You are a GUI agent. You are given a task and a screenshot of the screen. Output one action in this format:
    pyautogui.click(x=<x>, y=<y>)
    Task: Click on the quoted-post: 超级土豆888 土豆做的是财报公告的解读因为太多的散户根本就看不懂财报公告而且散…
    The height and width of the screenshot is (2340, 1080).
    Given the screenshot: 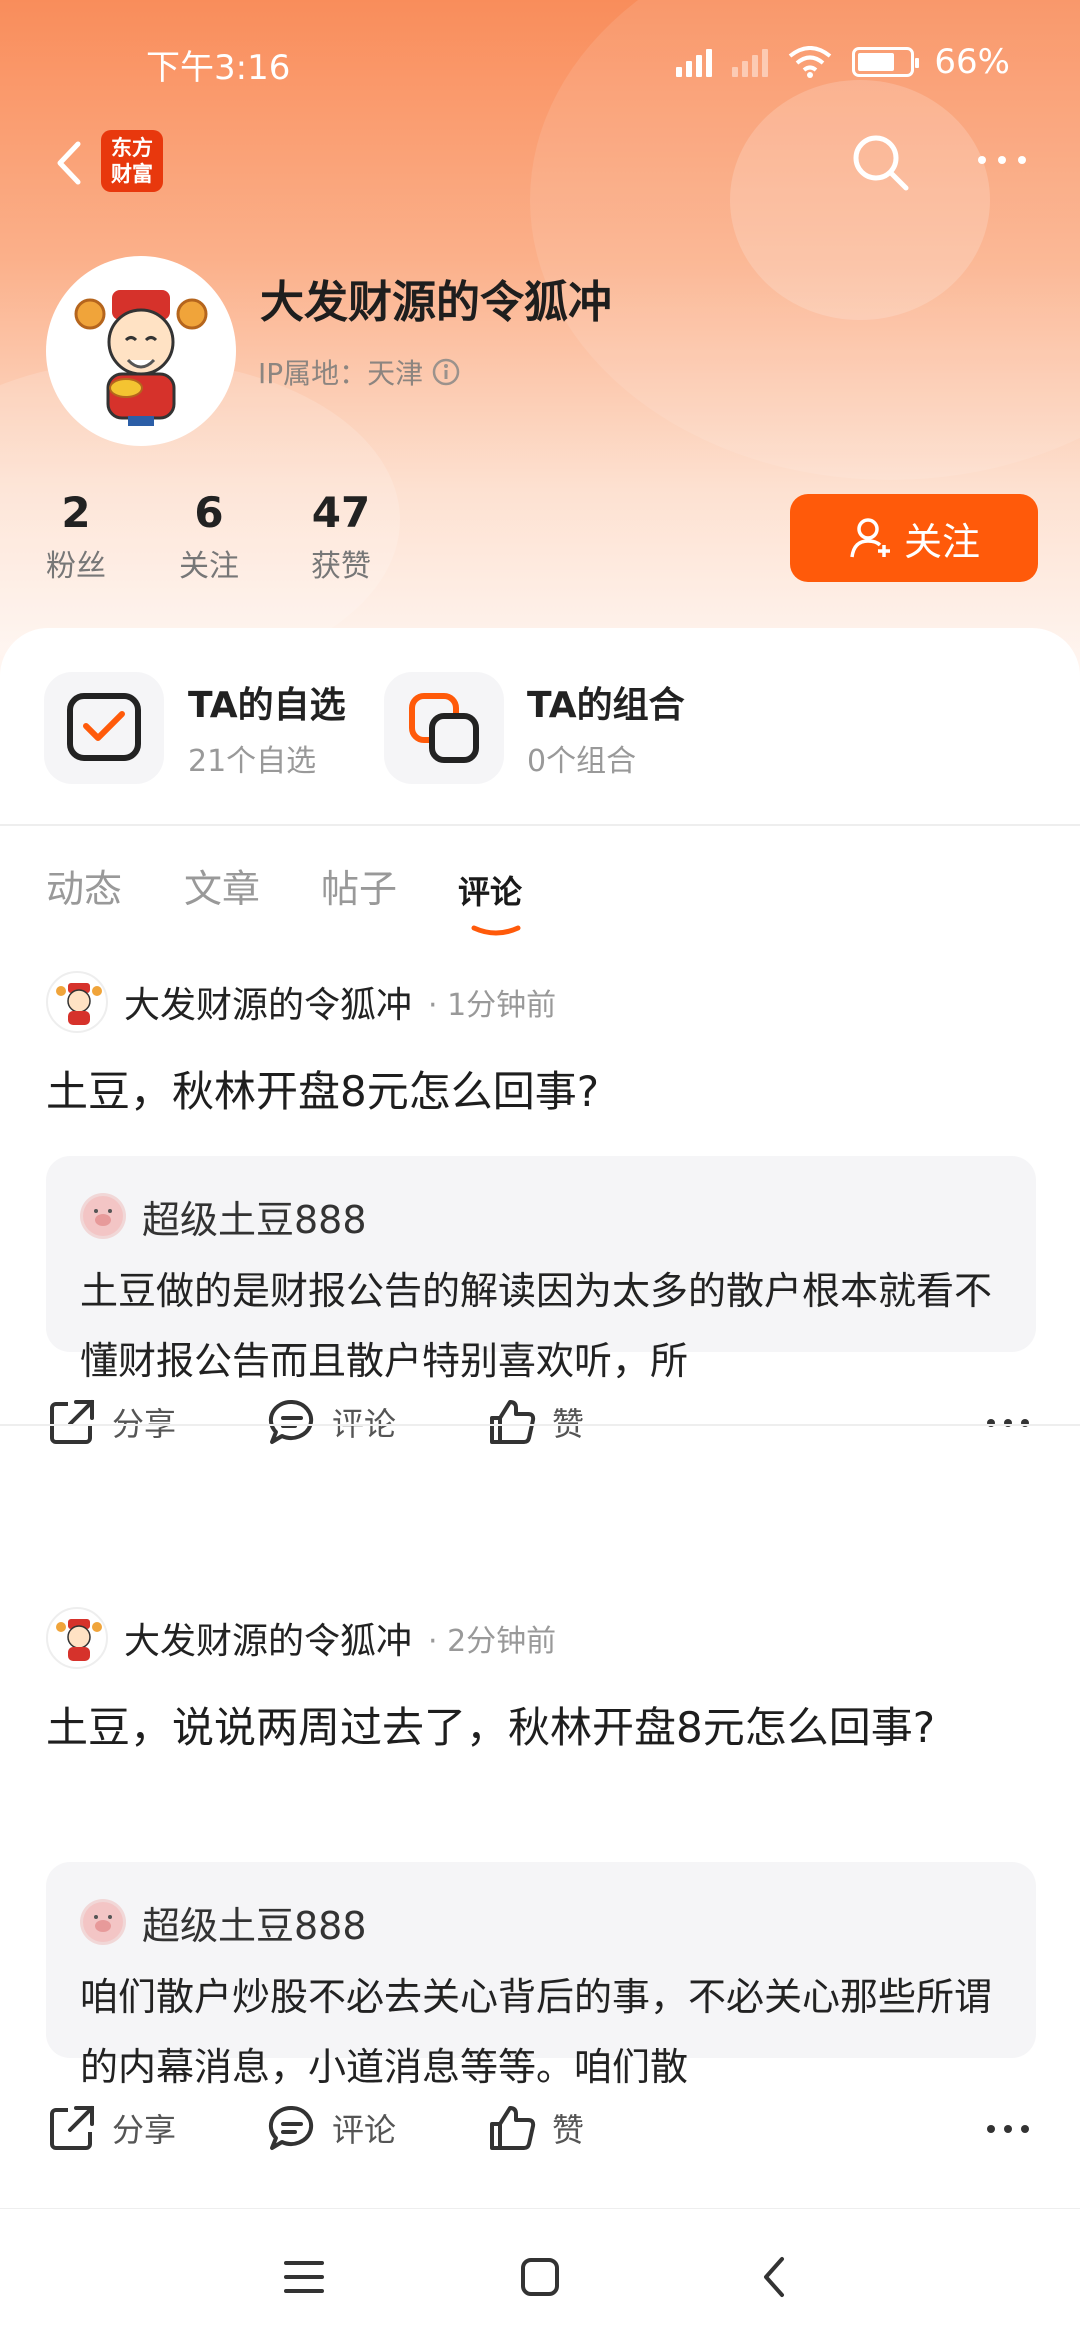 What is the action you would take?
    pyautogui.click(x=541, y=1269)
    